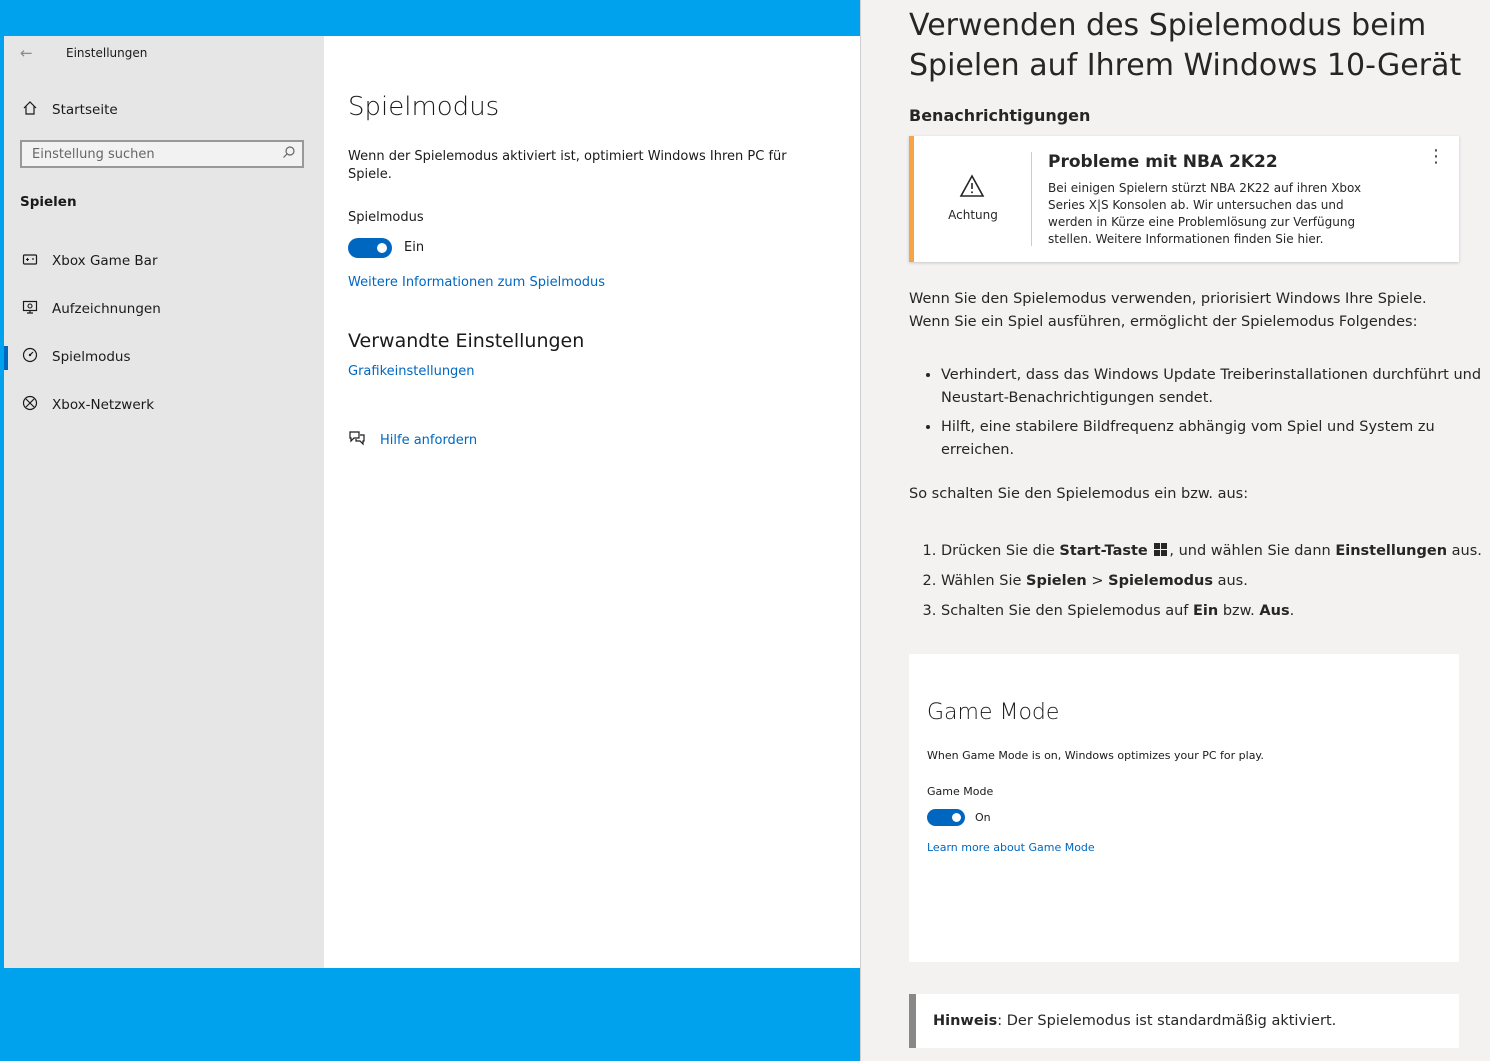 This screenshot has width=1490, height=1061. What do you see at coordinates (103, 405) in the screenshot?
I see `sidebar-item-label: Xbox-Netzwerk` at bounding box center [103, 405].